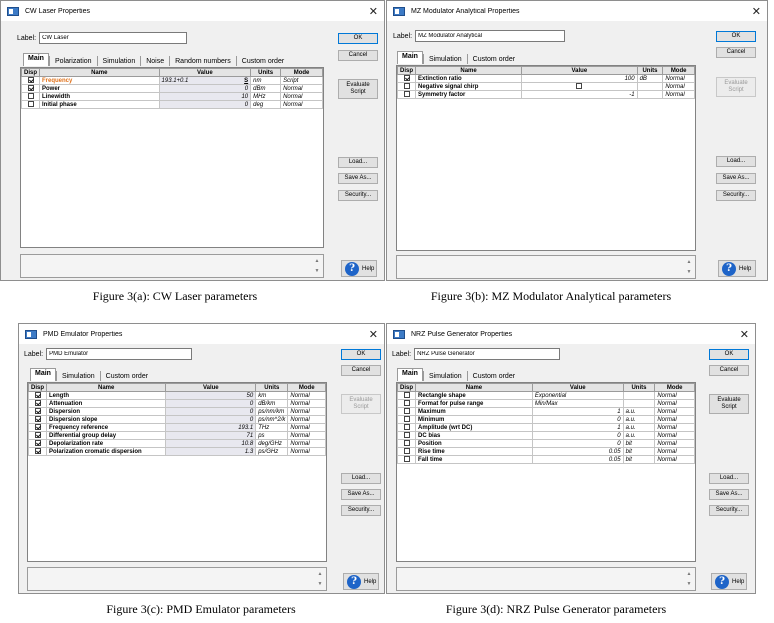  What do you see at coordinates (211, 395) in the screenshot?
I see `param-value: 50` at bounding box center [211, 395].